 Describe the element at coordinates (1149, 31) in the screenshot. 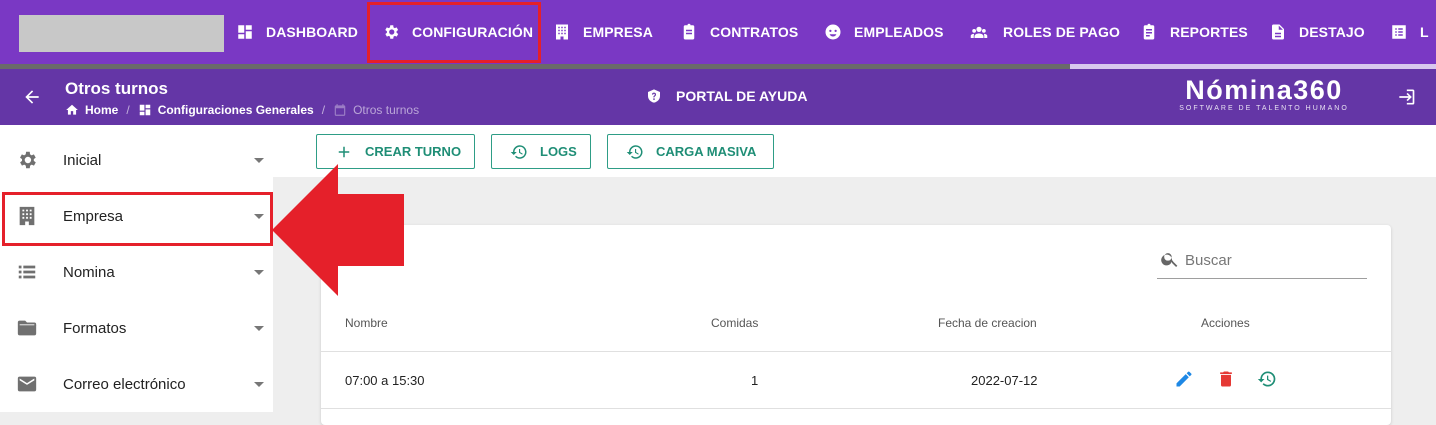

I see `clipboard-list-icon` at that location.